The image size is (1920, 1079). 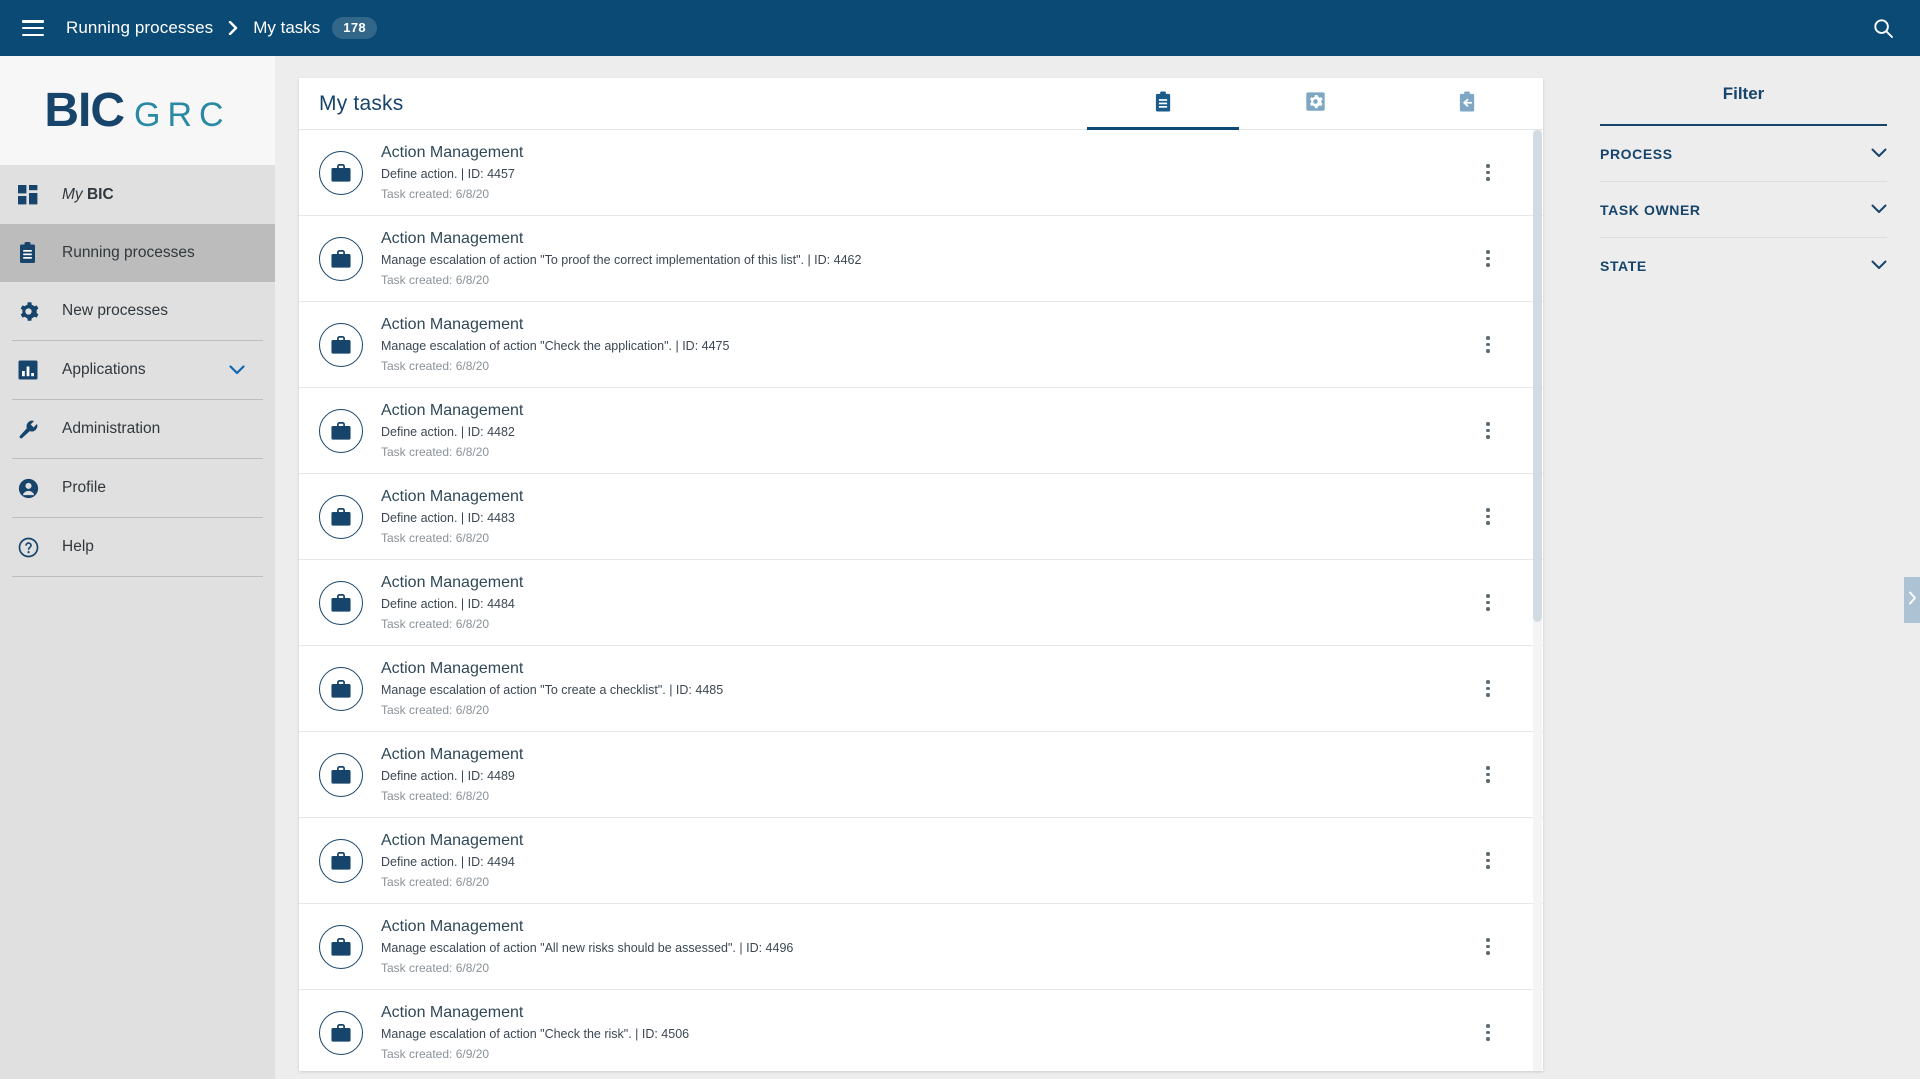 I want to click on sidebar-item-label: Profile, so click(x=84, y=487).